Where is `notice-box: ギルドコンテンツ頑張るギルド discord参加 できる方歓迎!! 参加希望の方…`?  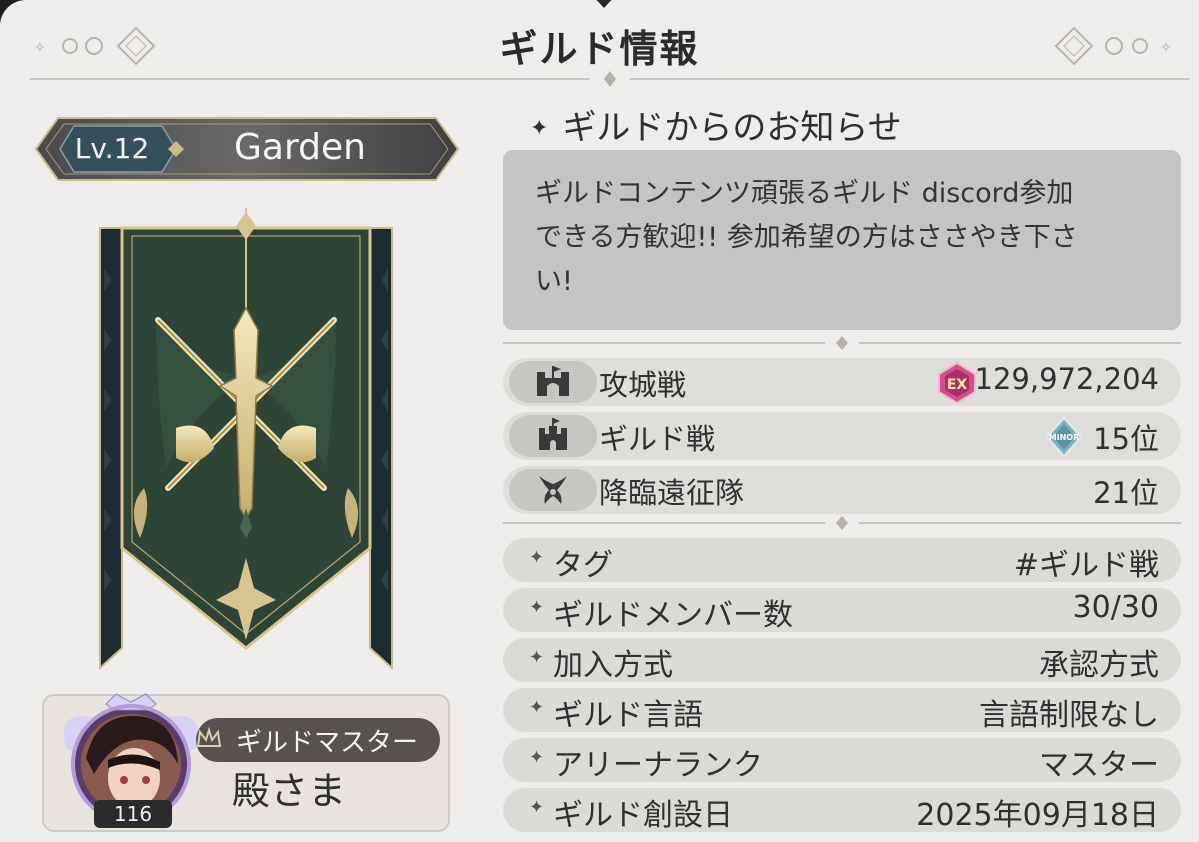
notice-box: ギルドコンテンツ頑張るギルド discord参加 できる方歓迎!! 参加希望の方… is located at coordinates (842, 240).